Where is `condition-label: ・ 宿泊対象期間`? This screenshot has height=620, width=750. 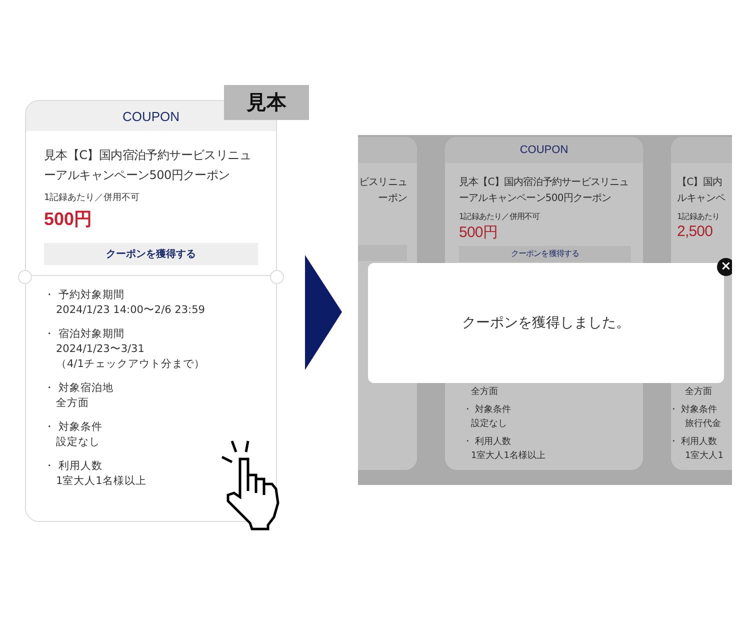 condition-label: ・ 宿泊対象期間 is located at coordinates (84, 334).